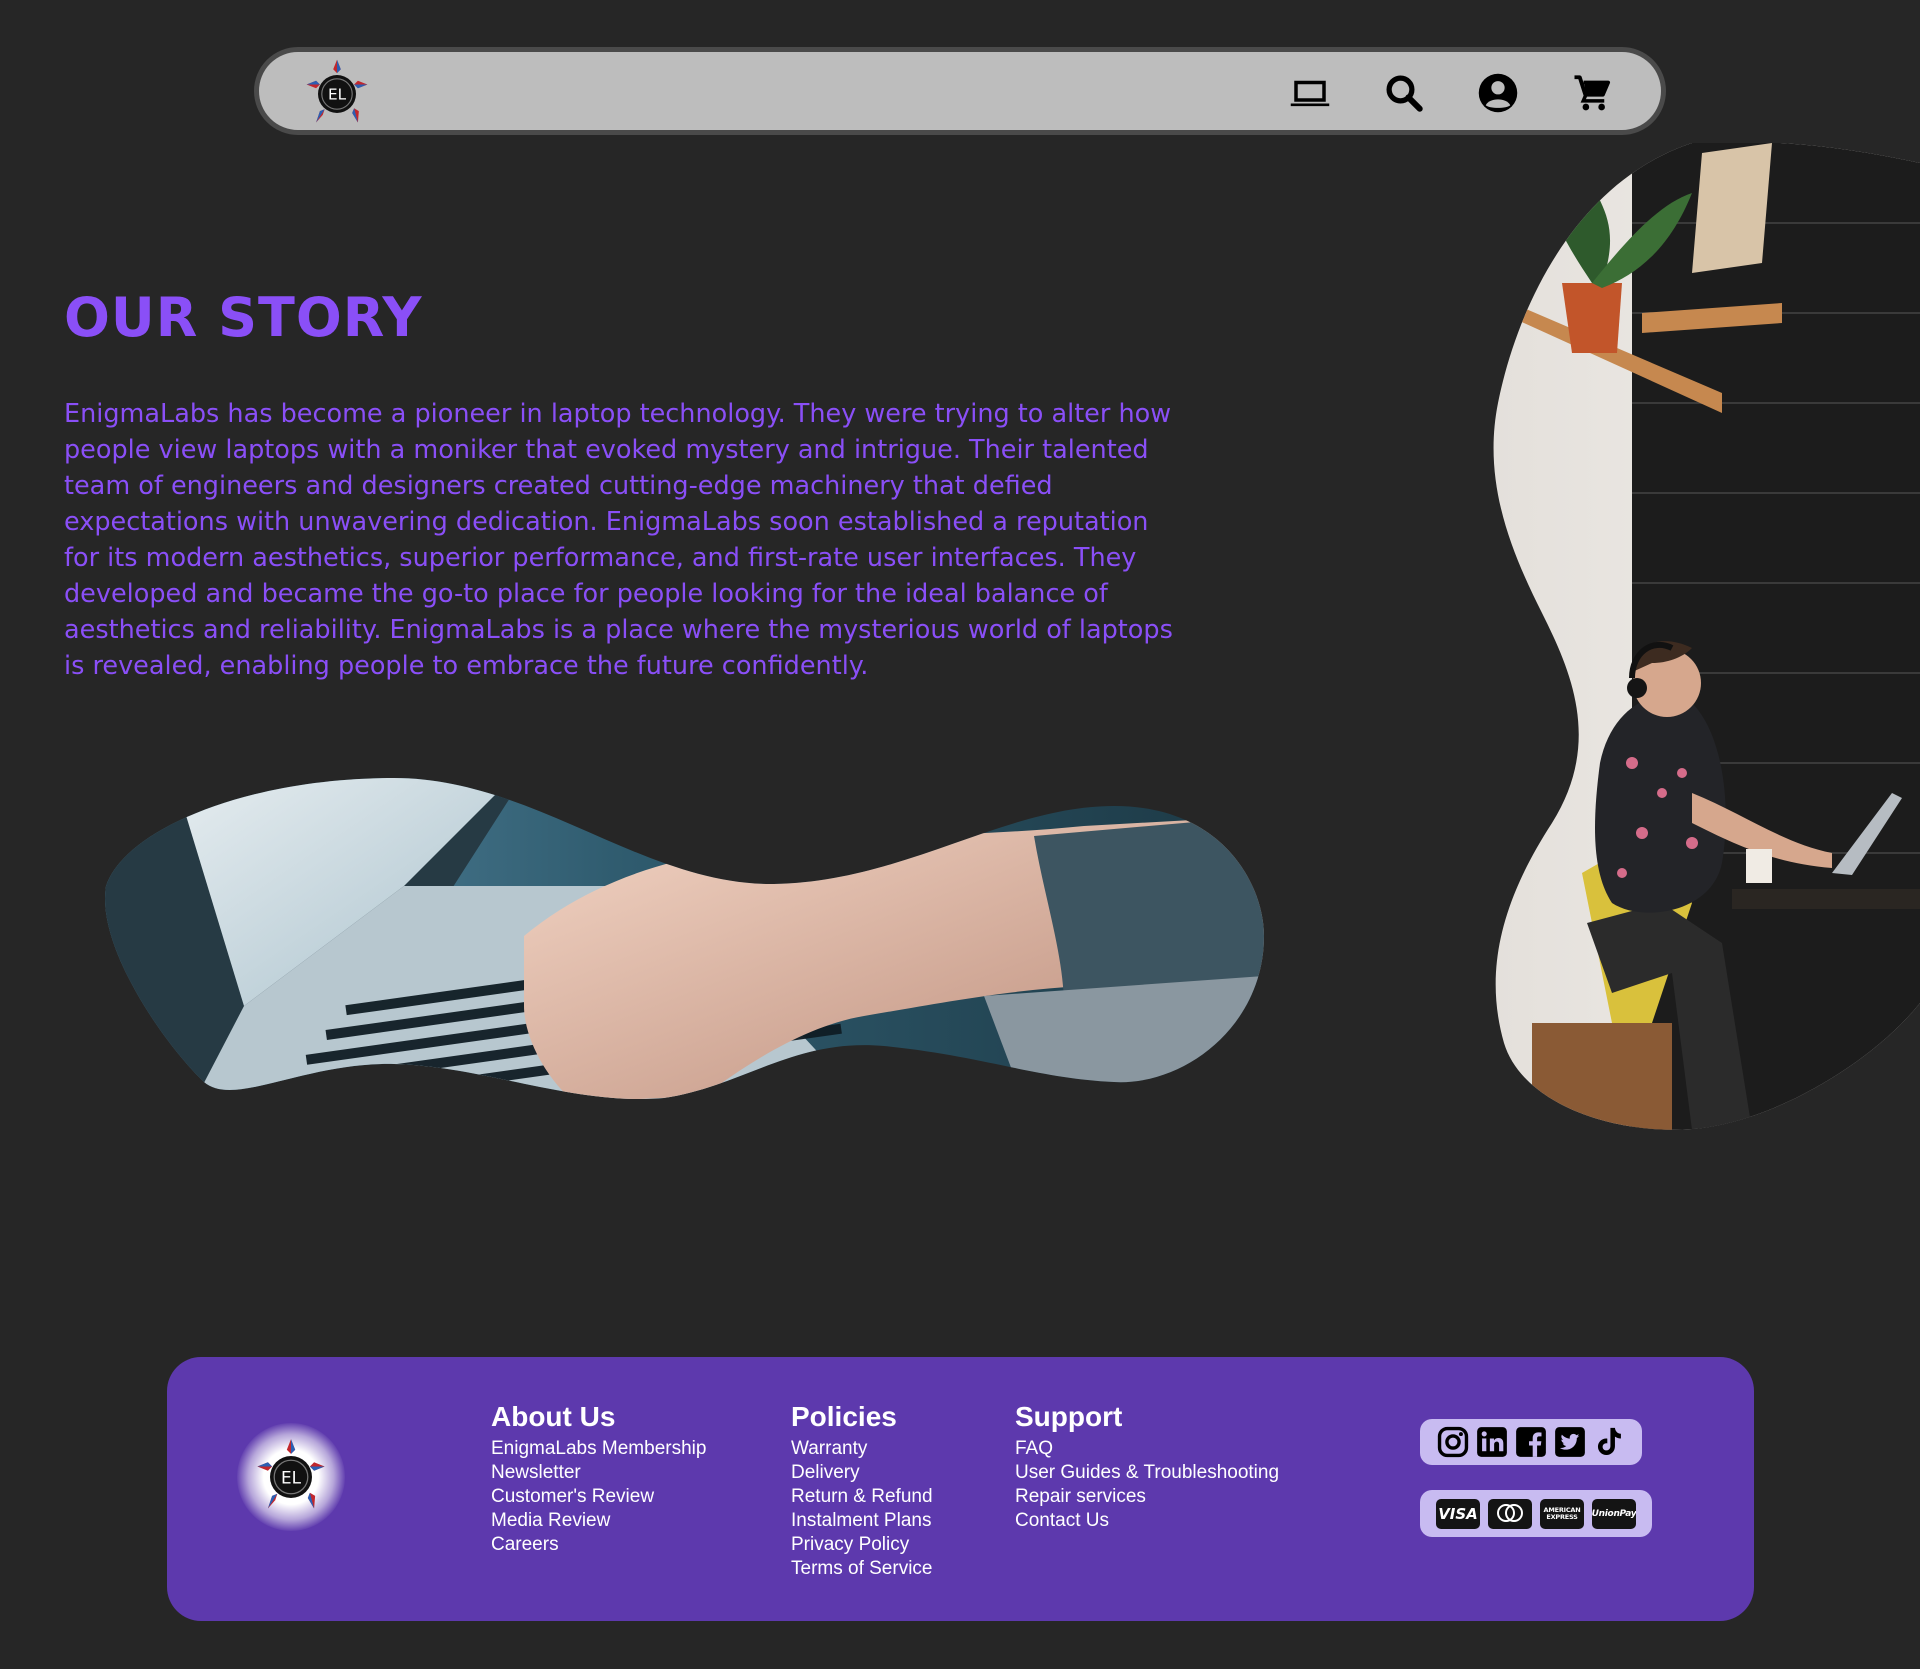  Describe the element at coordinates (1453, 1442) in the screenshot. I see `instagram-icon` at that location.